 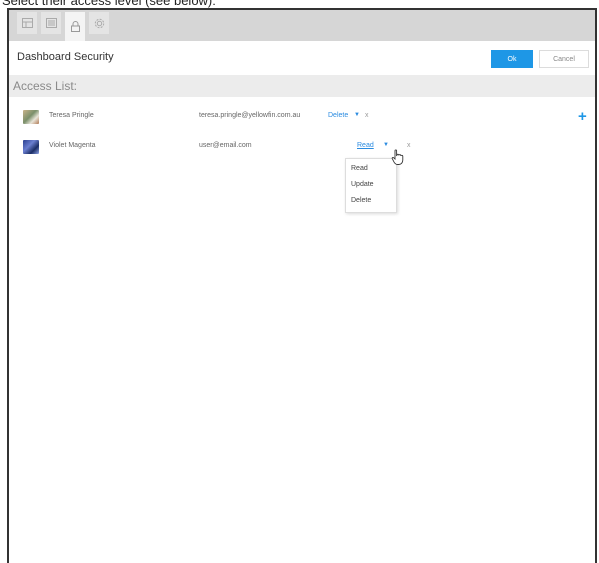 I want to click on grid-icon, so click(x=27, y=23).